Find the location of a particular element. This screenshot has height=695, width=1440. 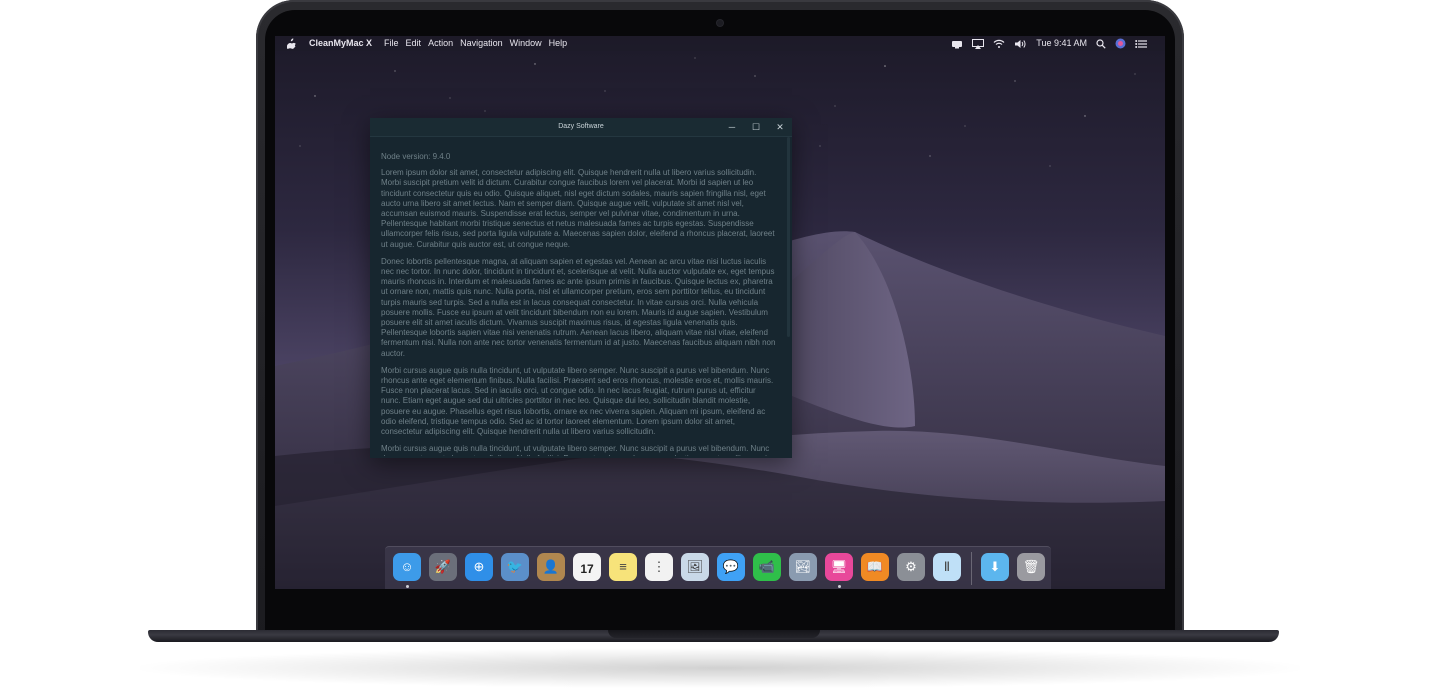

preview-icon: 🖼 is located at coordinates (695, 567).